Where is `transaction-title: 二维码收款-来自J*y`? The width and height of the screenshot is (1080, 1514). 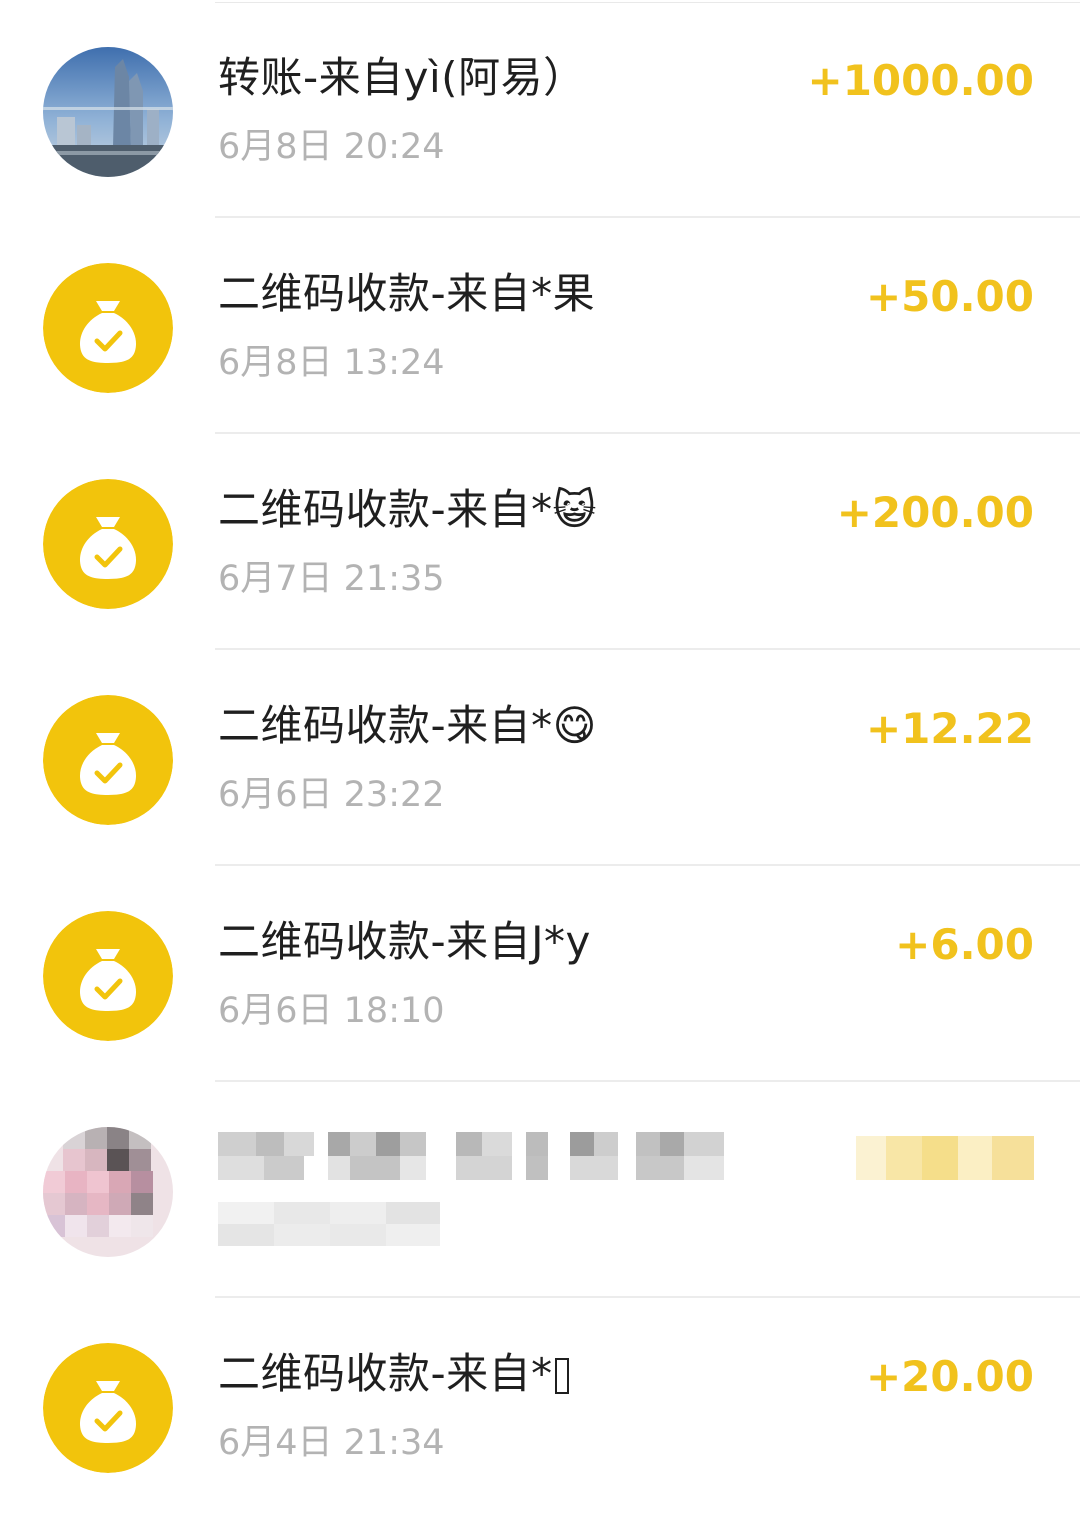
transaction-title: 二维码收款-来自J*y is located at coordinates (404, 941).